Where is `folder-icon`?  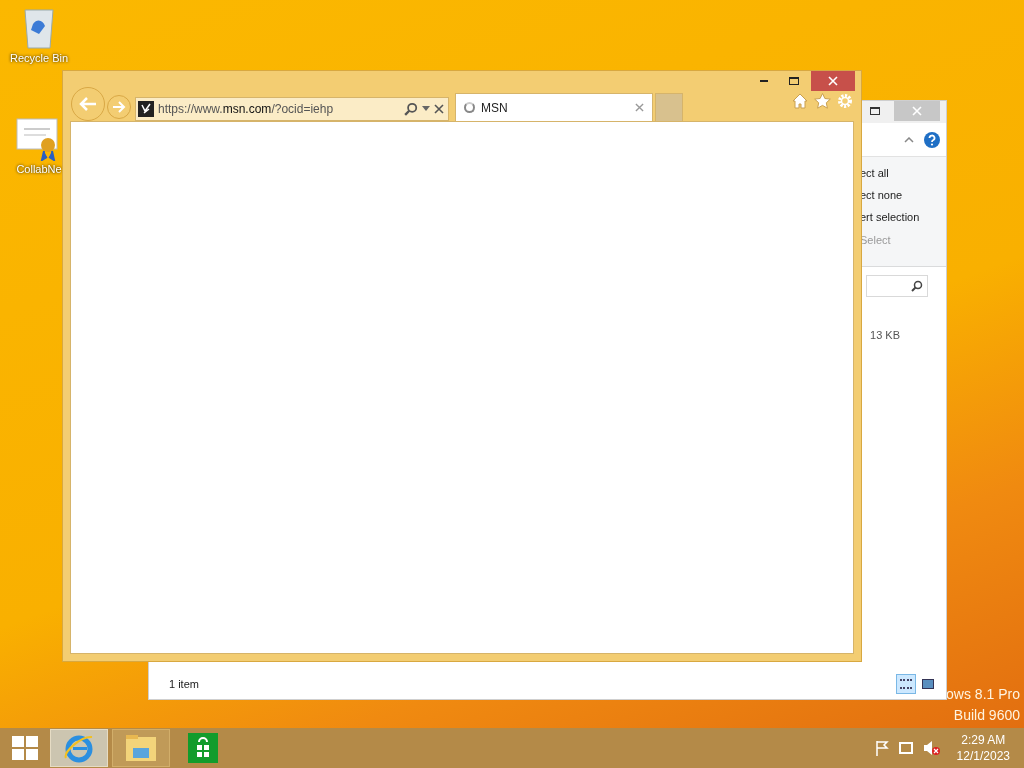 folder-icon is located at coordinates (141, 748).